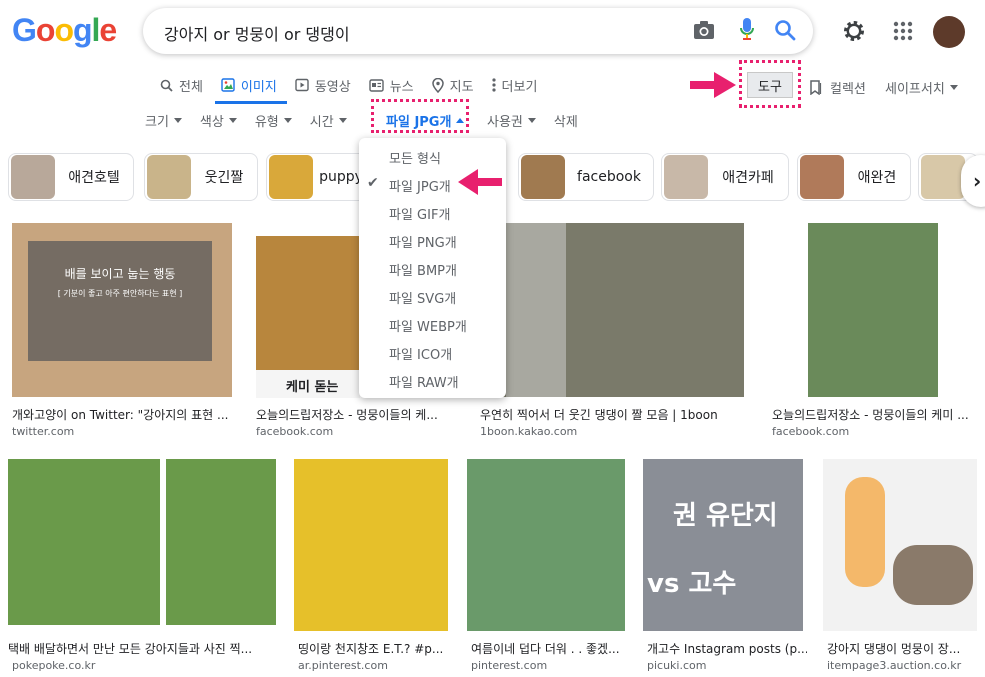 The height and width of the screenshot is (677, 985). Describe the element at coordinates (224, 178) in the screenshot. I see `chip-label: 웃긴짤` at that location.